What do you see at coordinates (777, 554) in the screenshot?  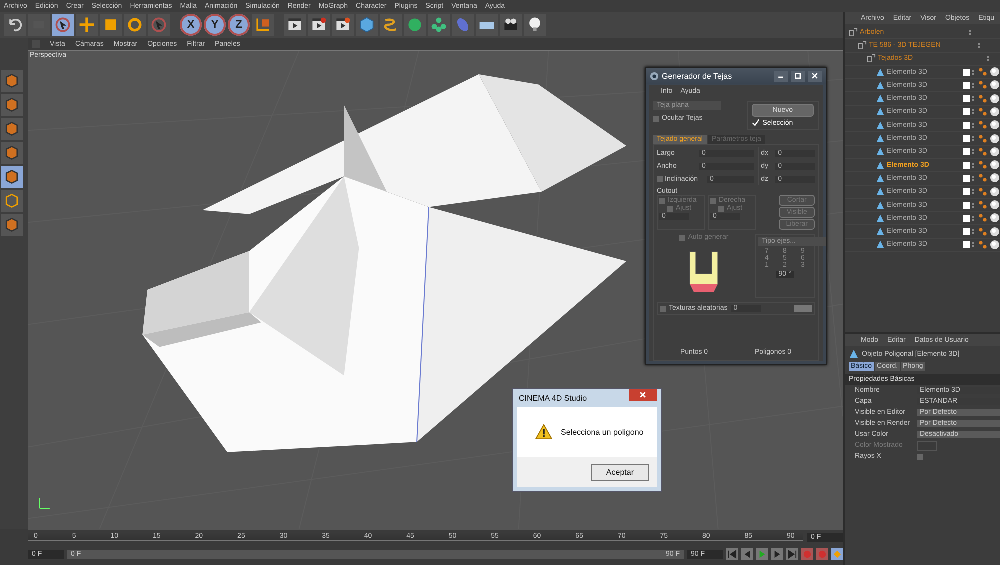 I see `next-frame-icon` at bounding box center [777, 554].